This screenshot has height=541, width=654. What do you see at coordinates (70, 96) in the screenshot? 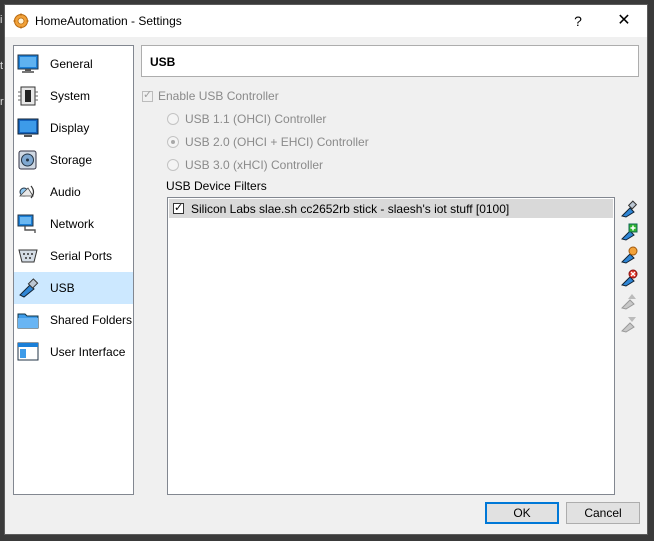
I see `sidebar-item-label: System` at bounding box center [70, 96].